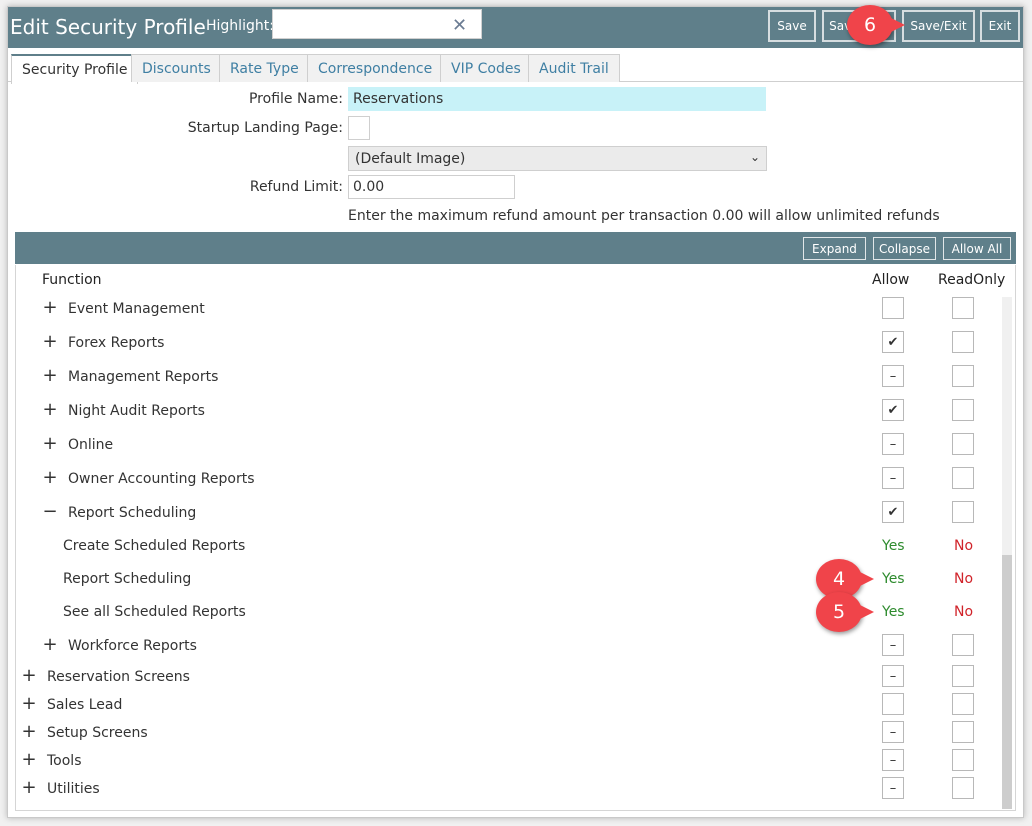 This screenshot has width=1032, height=826. What do you see at coordinates (97, 733) in the screenshot?
I see `row-label-setup-screens: Setup Screens` at bounding box center [97, 733].